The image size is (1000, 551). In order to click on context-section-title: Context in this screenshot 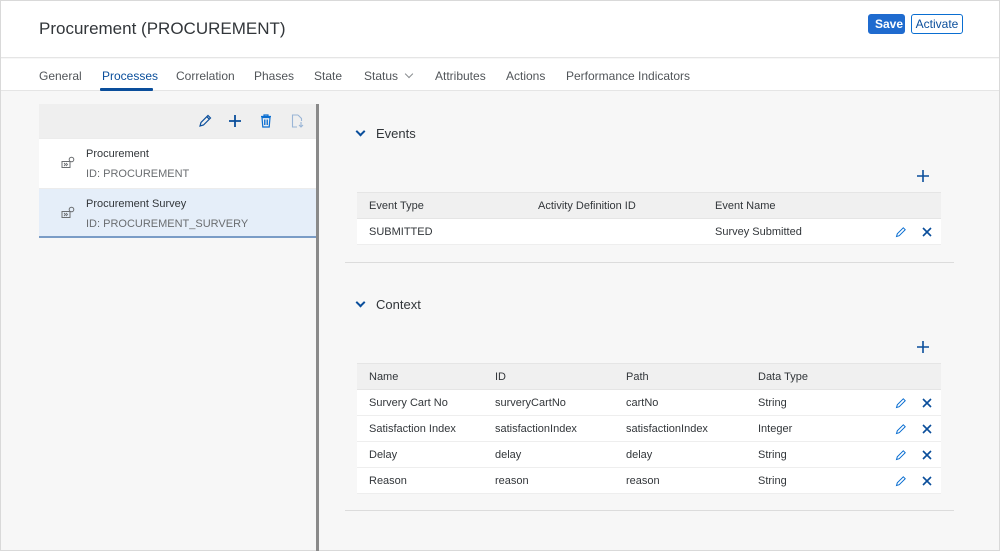, I will do `click(398, 304)`.